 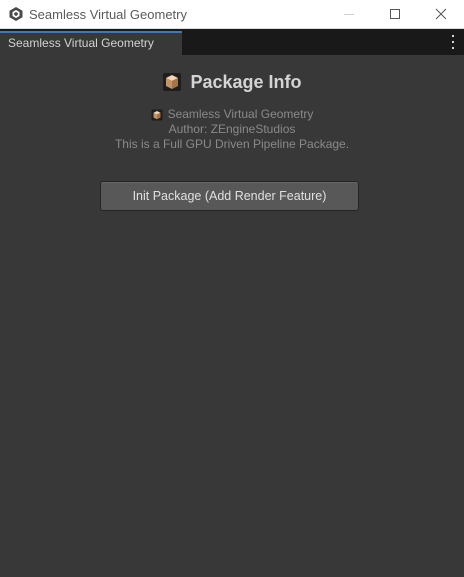 I want to click on minimize-icon, so click(x=349, y=14).